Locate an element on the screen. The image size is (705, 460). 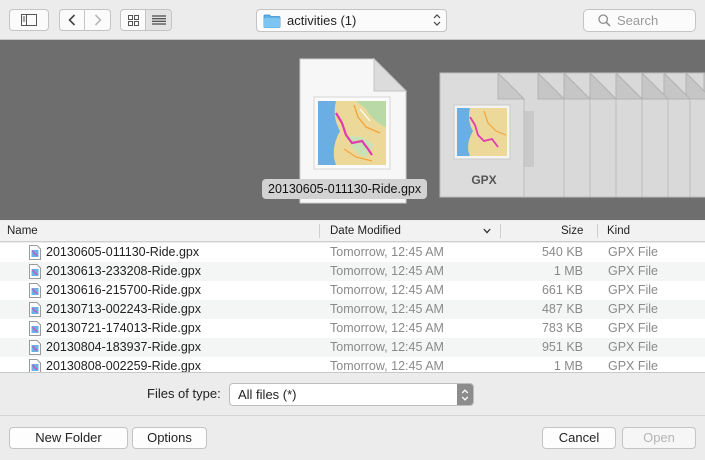
list-view-button is located at coordinates (159, 20).